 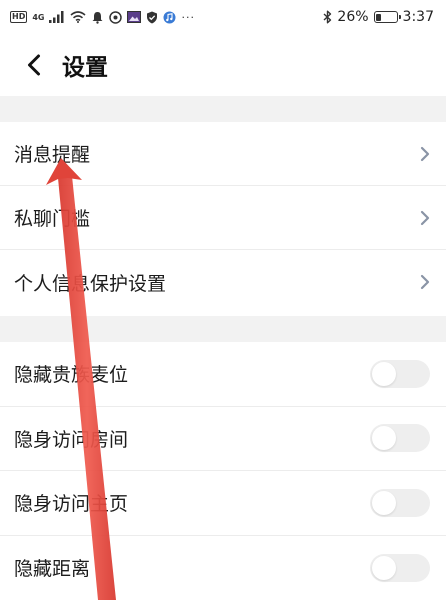 What do you see at coordinates (116, 17) in the screenshot?
I see `app-icon` at bounding box center [116, 17].